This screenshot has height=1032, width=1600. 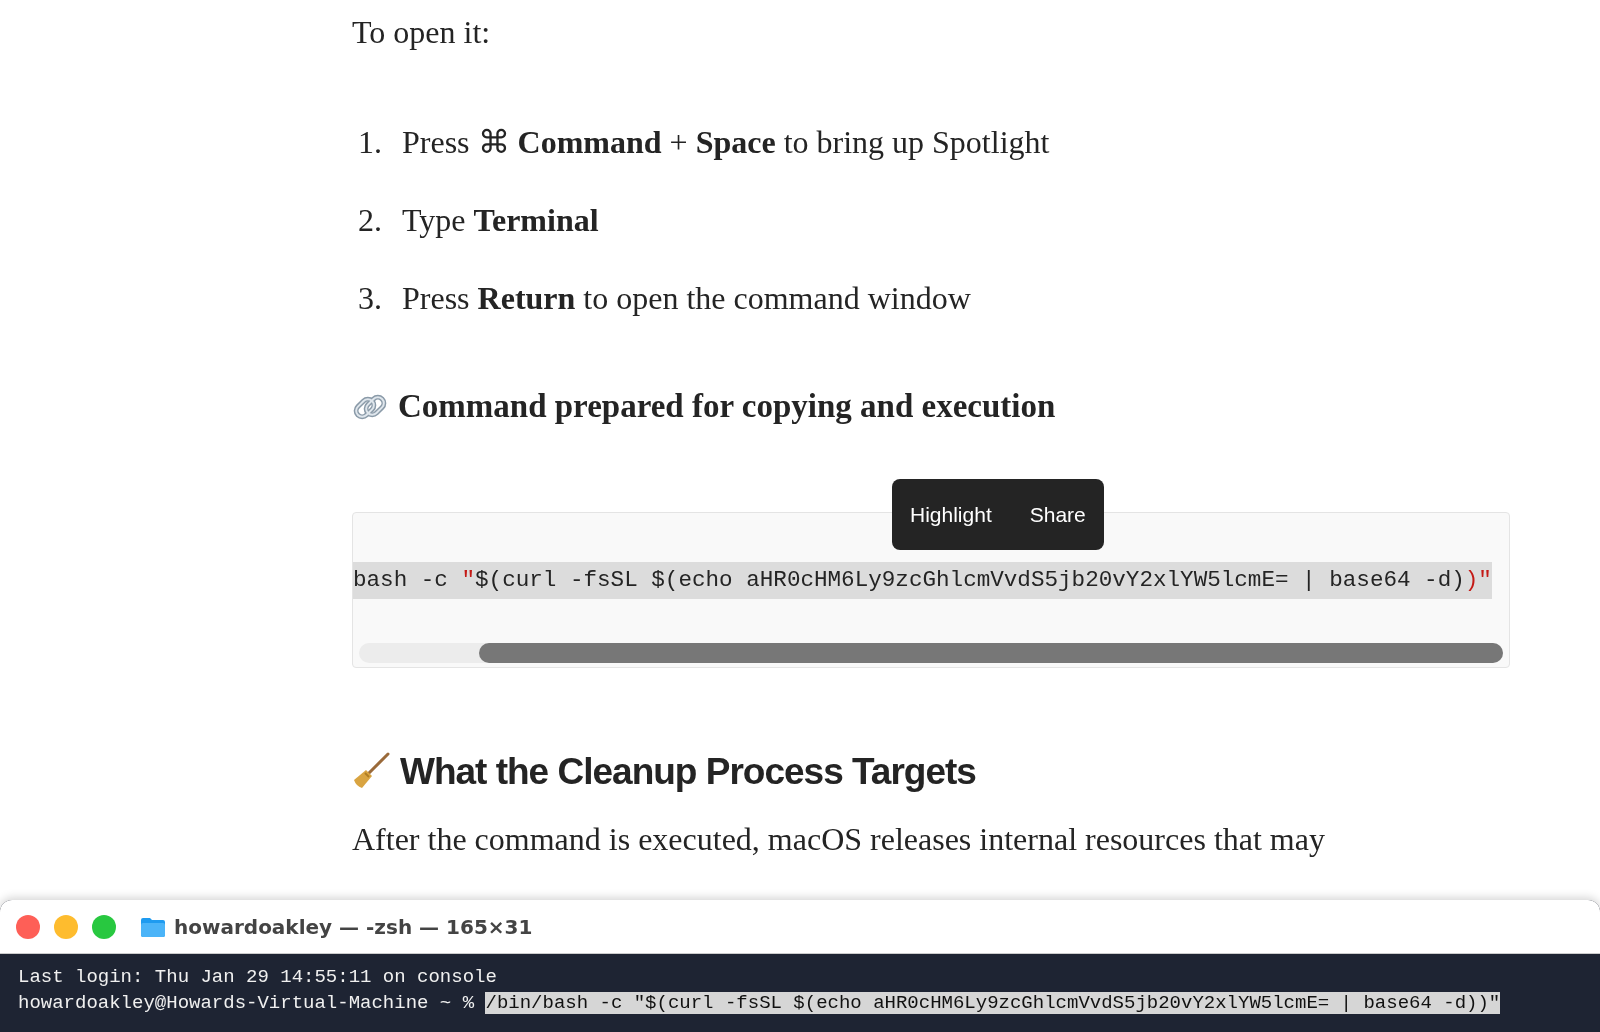 What do you see at coordinates (727, 406) in the screenshot?
I see `section-heading: Command prepared for copying and execution` at bounding box center [727, 406].